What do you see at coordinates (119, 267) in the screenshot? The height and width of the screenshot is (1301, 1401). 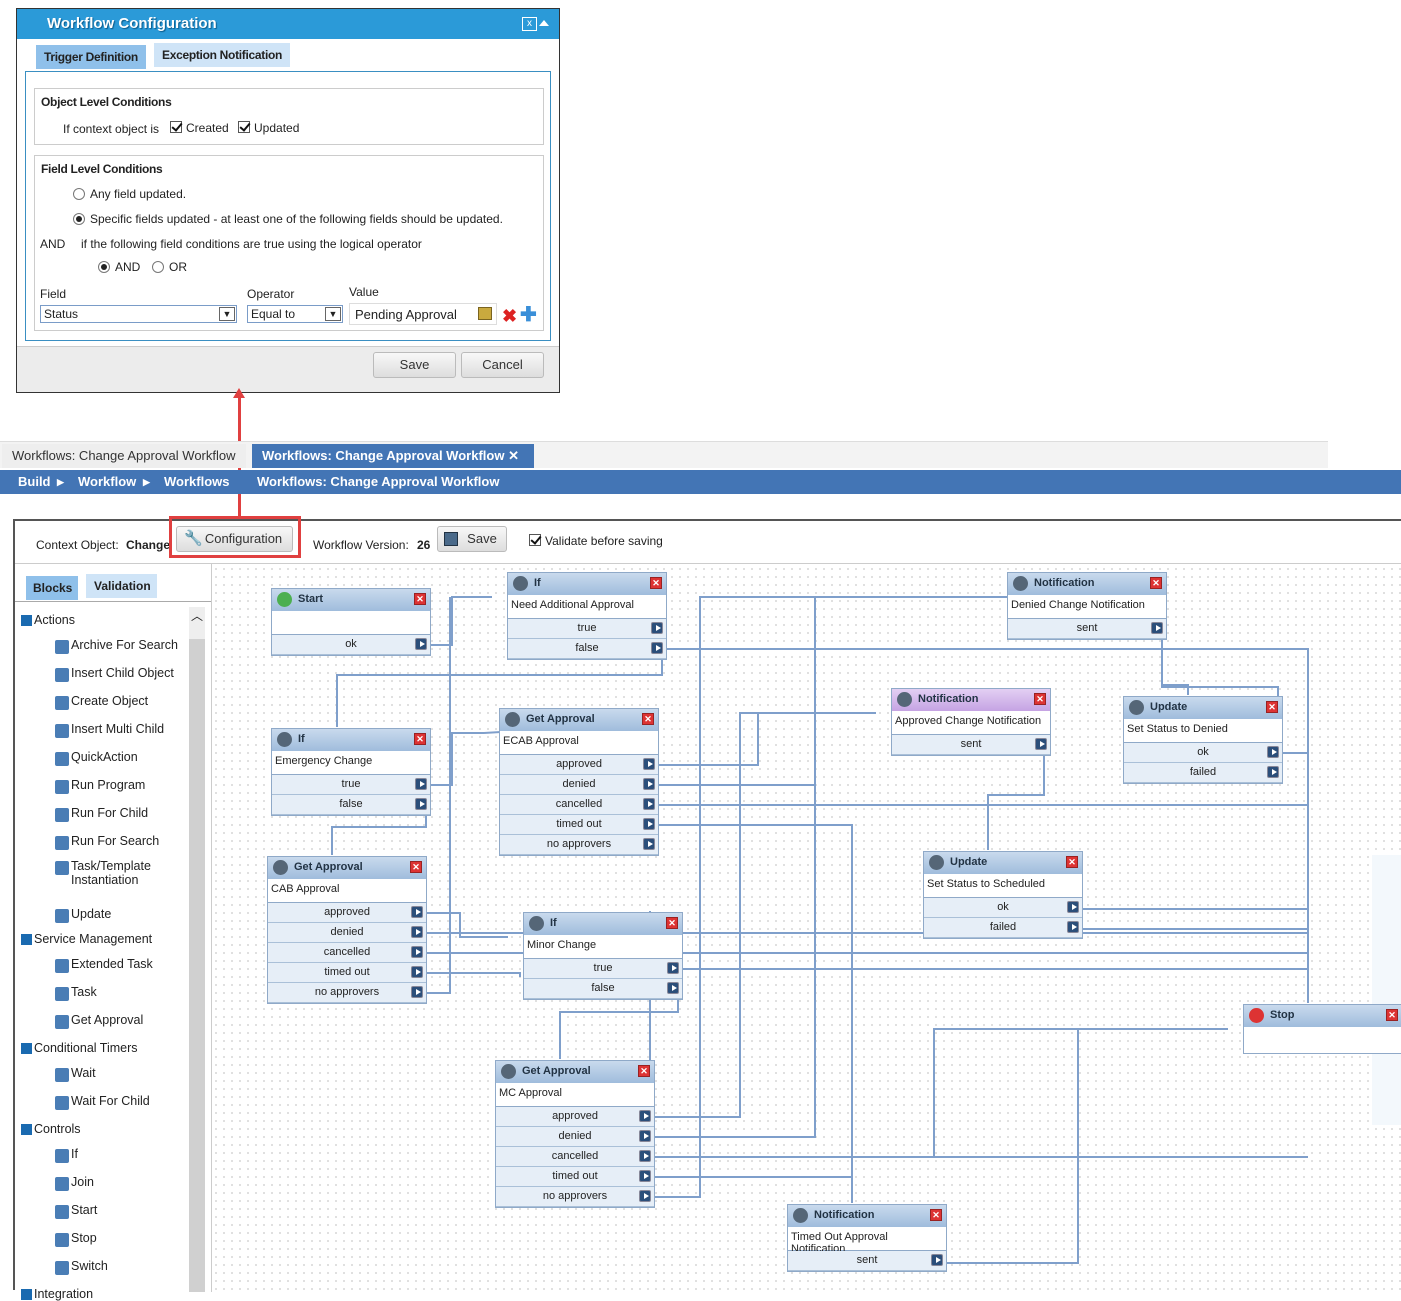 I see `and-radio: AND` at bounding box center [119, 267].